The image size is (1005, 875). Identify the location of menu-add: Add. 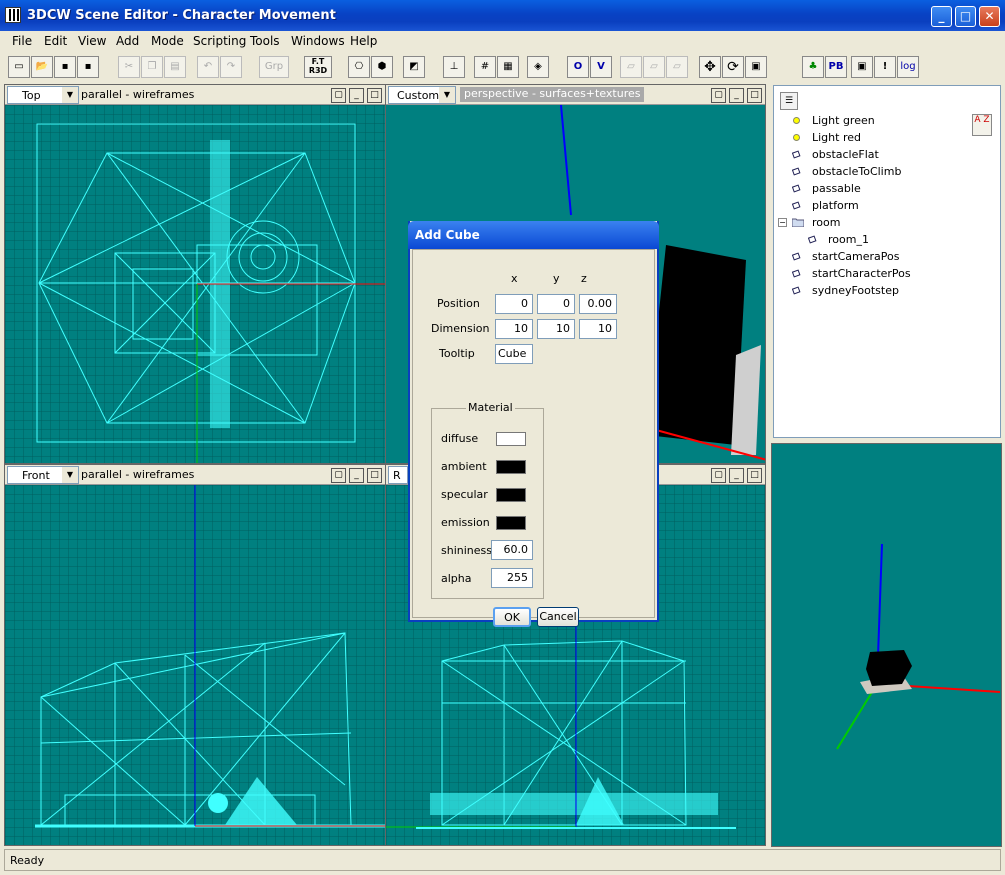
(127, 41).